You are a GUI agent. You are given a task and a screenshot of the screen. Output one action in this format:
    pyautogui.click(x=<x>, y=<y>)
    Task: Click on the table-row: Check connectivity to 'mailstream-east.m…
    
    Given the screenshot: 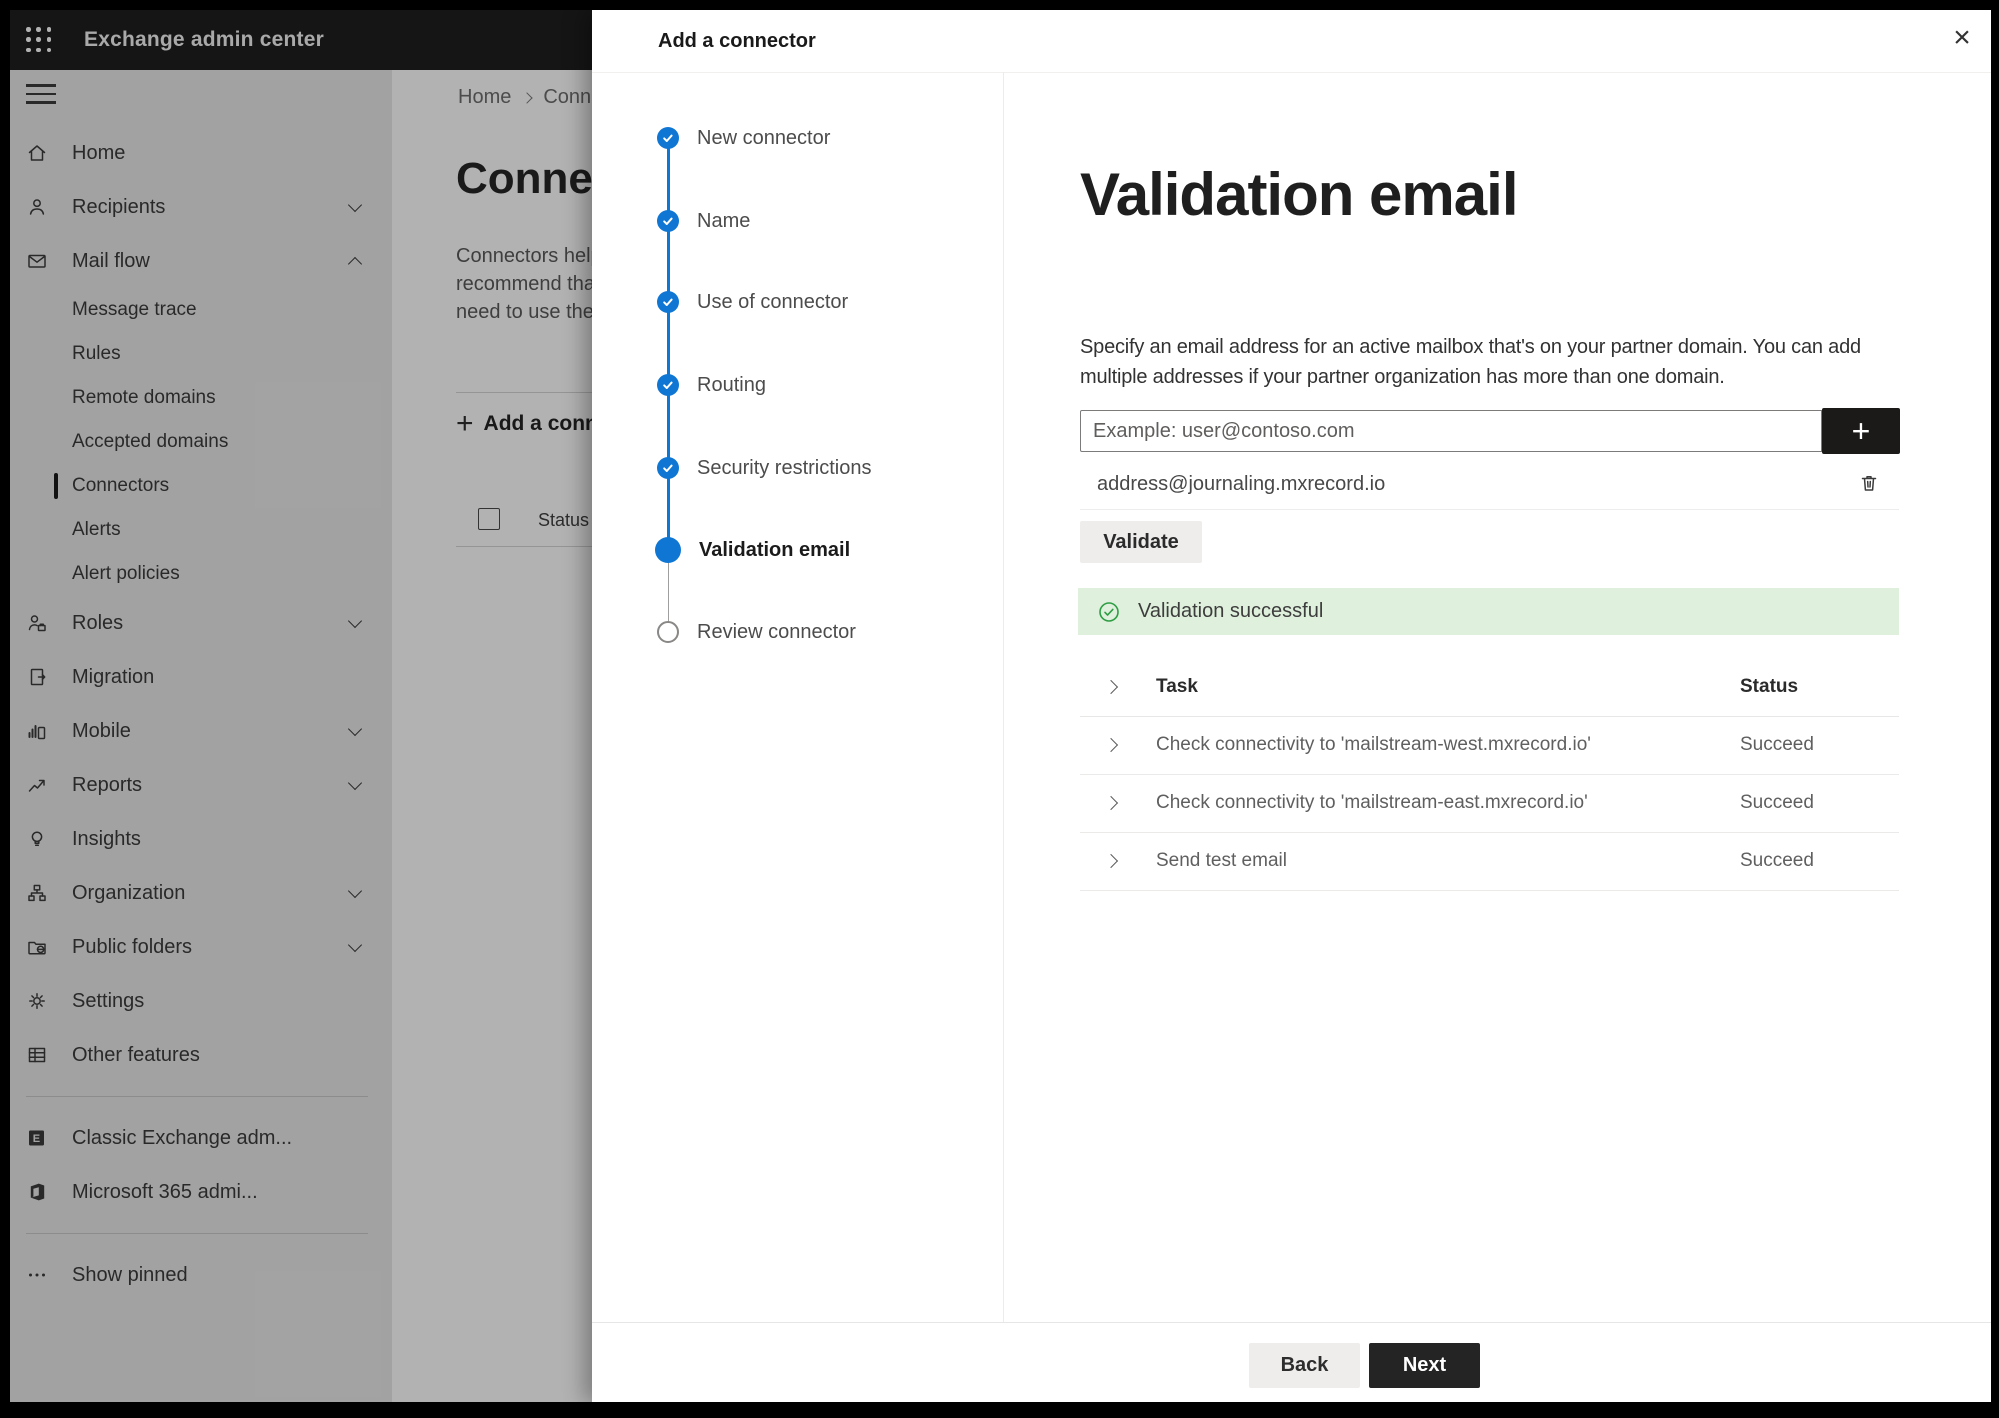 What is the action you would take?
    pyautogui.click(x=1489, y=803)
    